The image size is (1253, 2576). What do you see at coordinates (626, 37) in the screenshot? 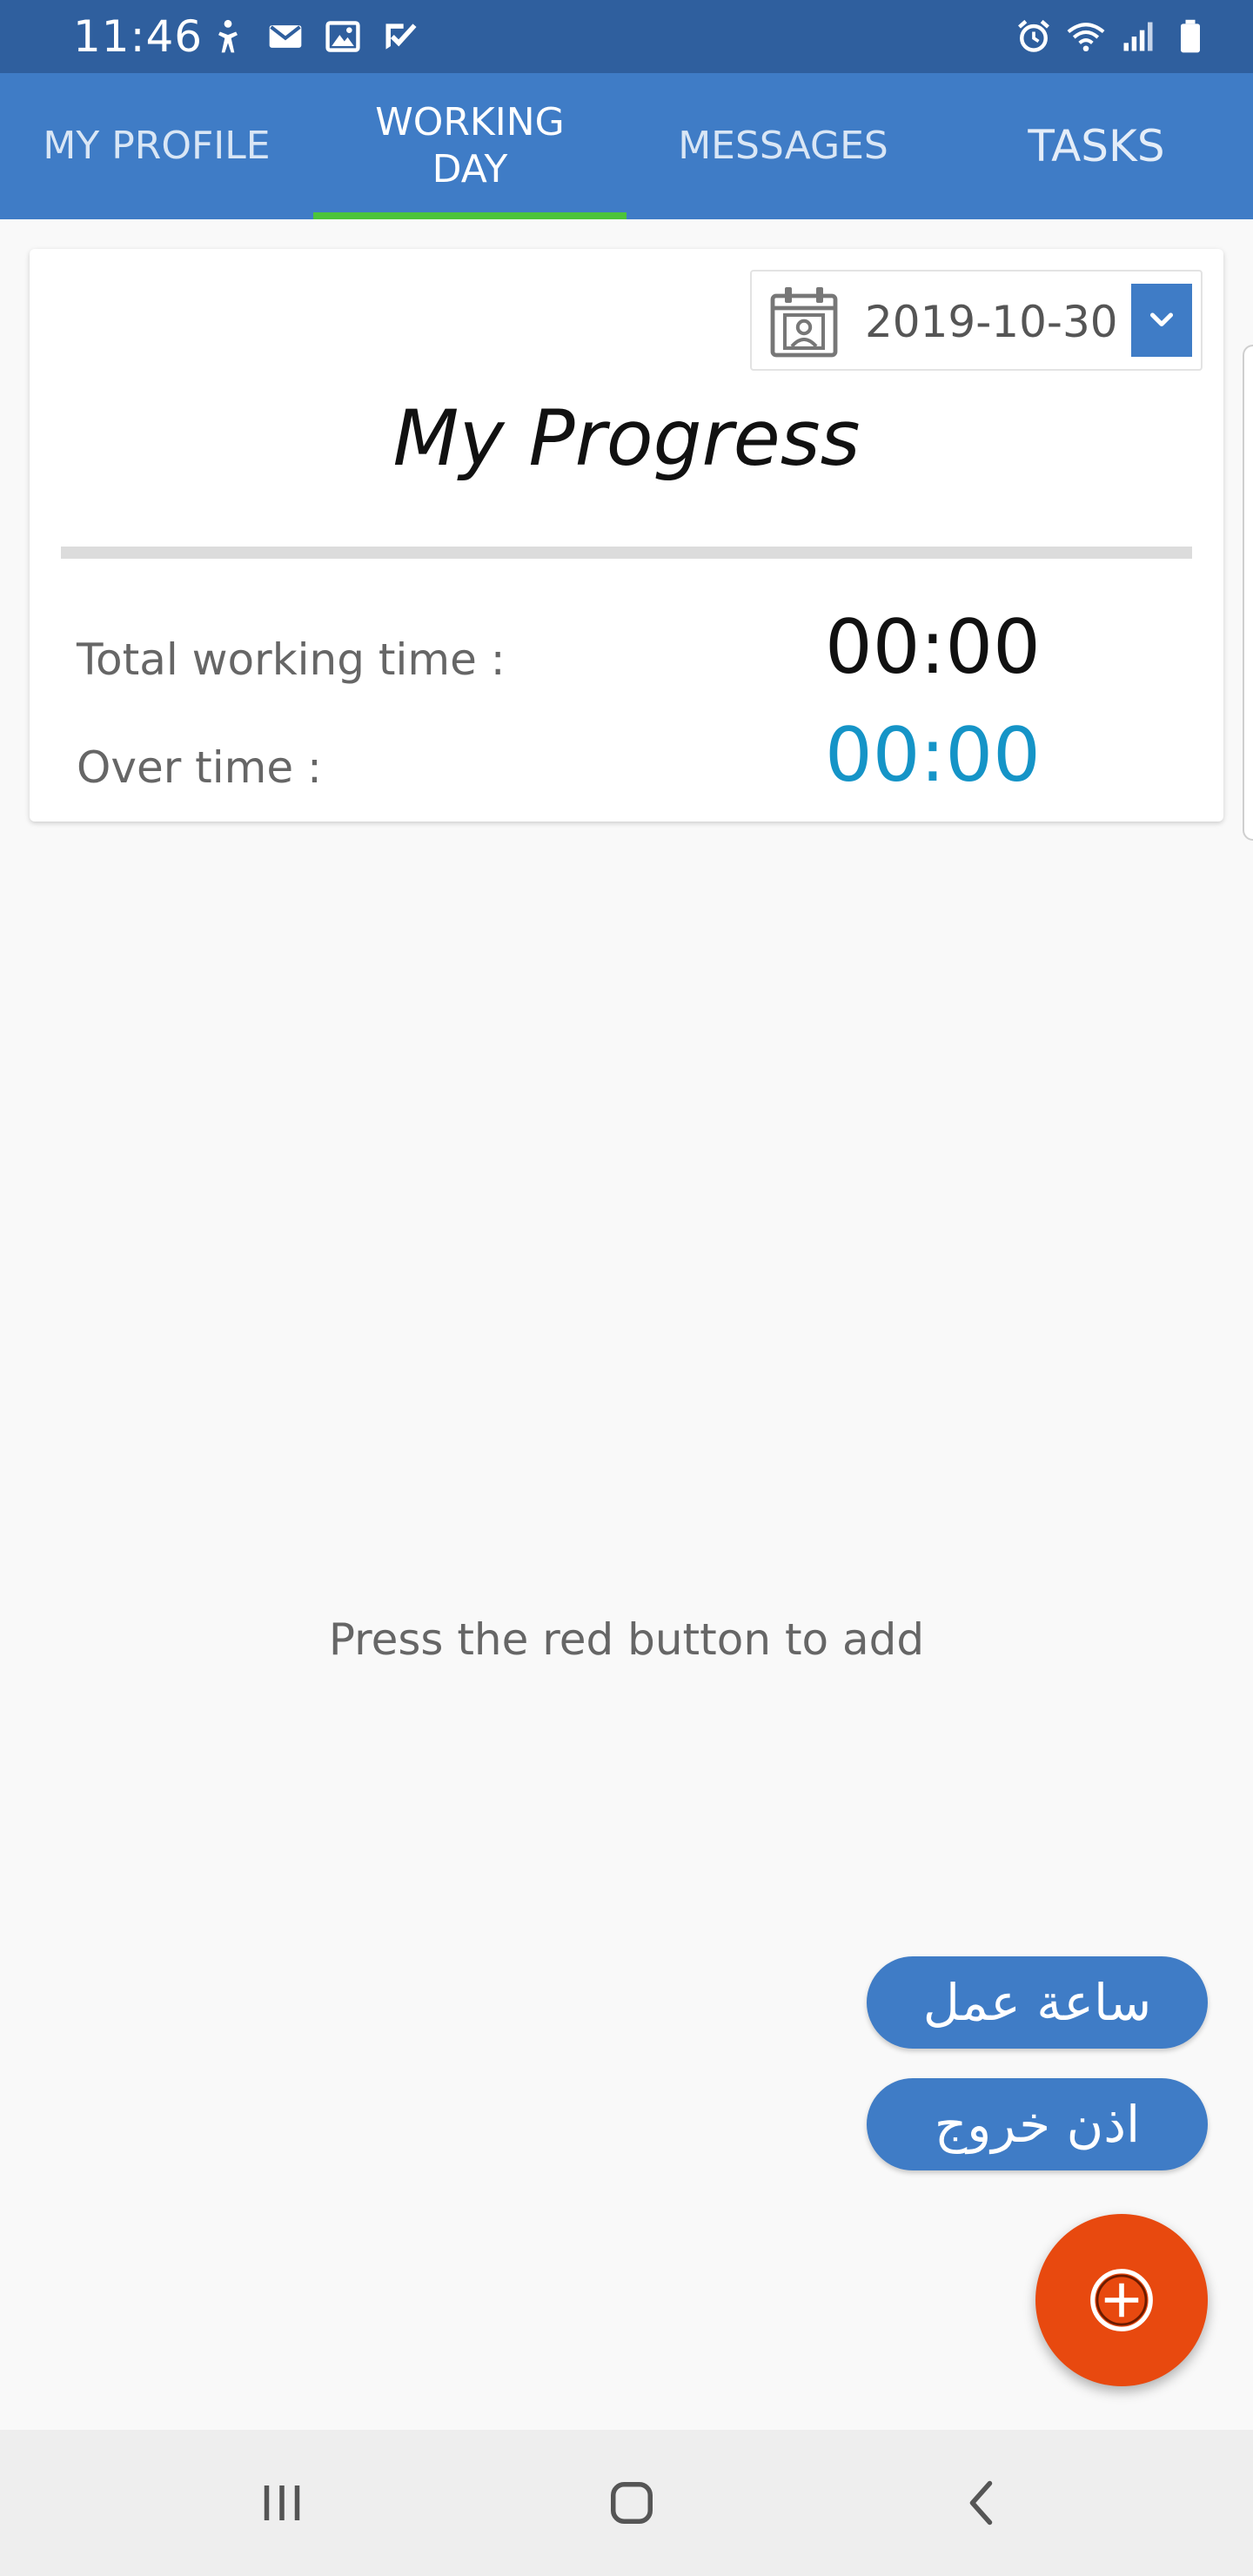
I see `status-bar: 11:46` at bounding box center [626, 37].